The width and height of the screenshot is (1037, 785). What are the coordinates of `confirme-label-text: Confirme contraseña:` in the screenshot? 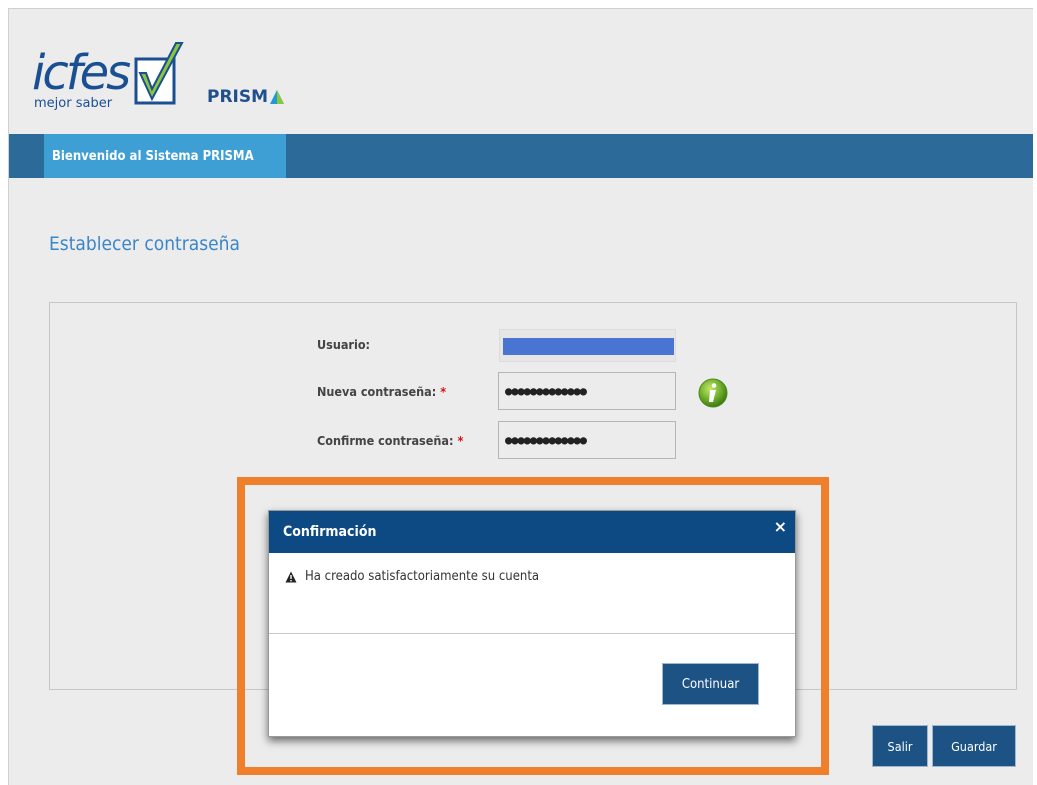 It's located at (385, 440).